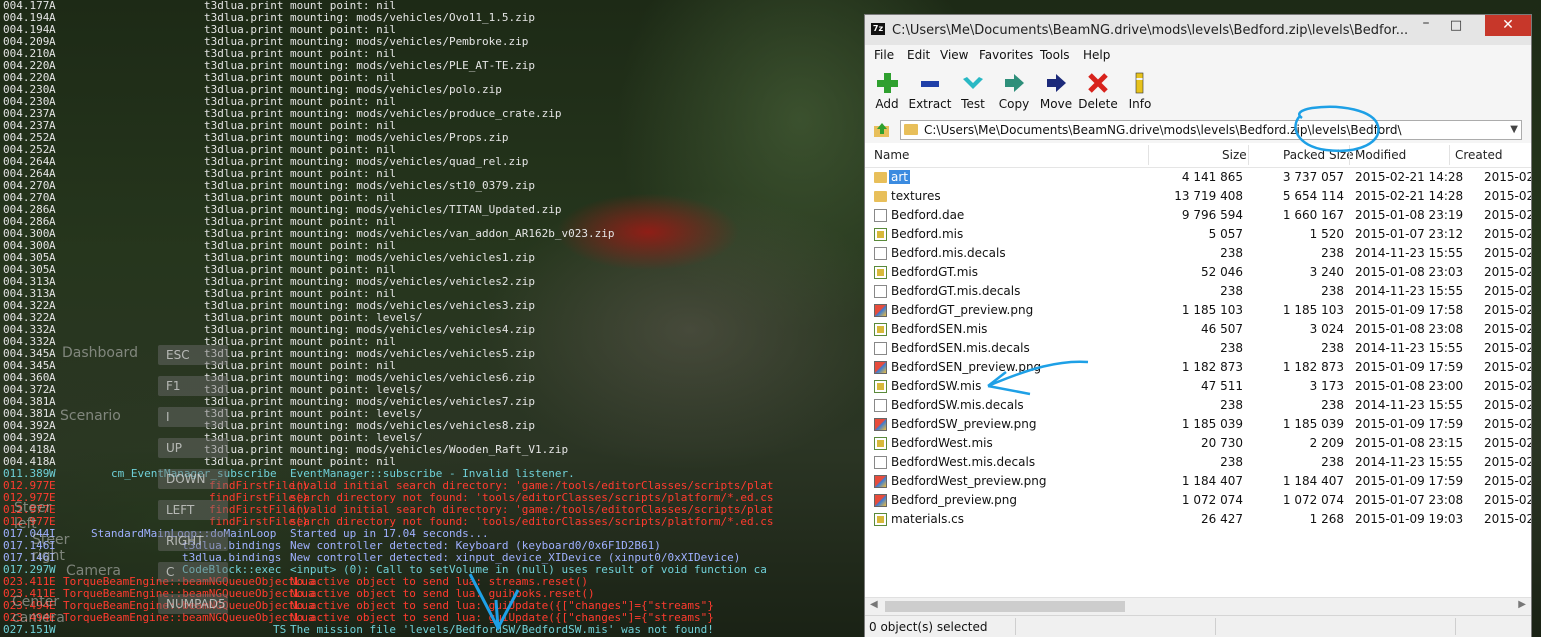  I want to click on check-icon, so click(973, 83).